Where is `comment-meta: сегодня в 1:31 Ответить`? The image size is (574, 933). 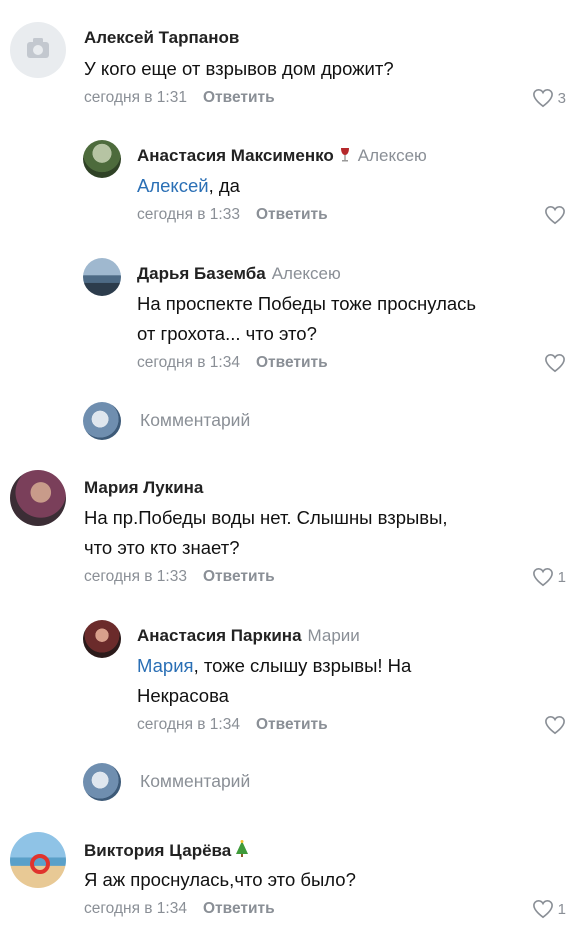
comment-meta: сегодня в 1:31 Ответить is located at coordinates (179, 98).